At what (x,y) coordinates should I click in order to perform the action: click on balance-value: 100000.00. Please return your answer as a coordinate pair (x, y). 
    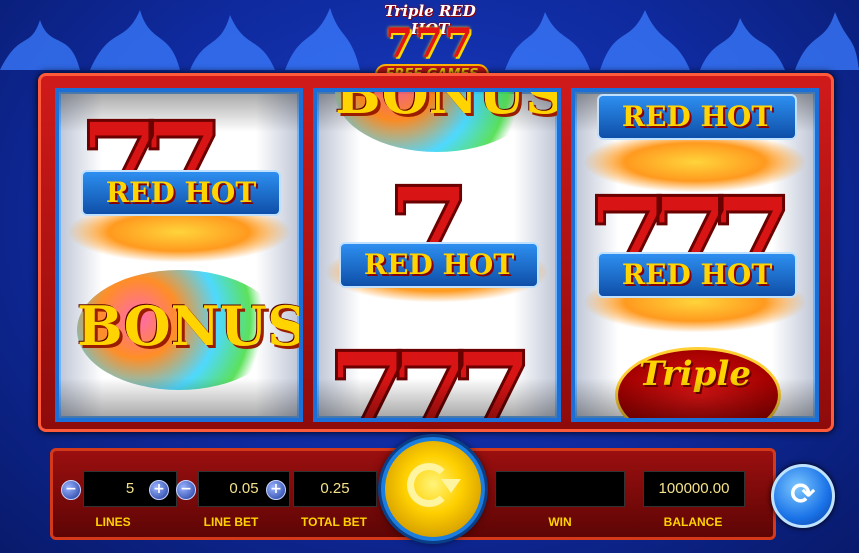
    Looking at the image, I should click on (694, 489).